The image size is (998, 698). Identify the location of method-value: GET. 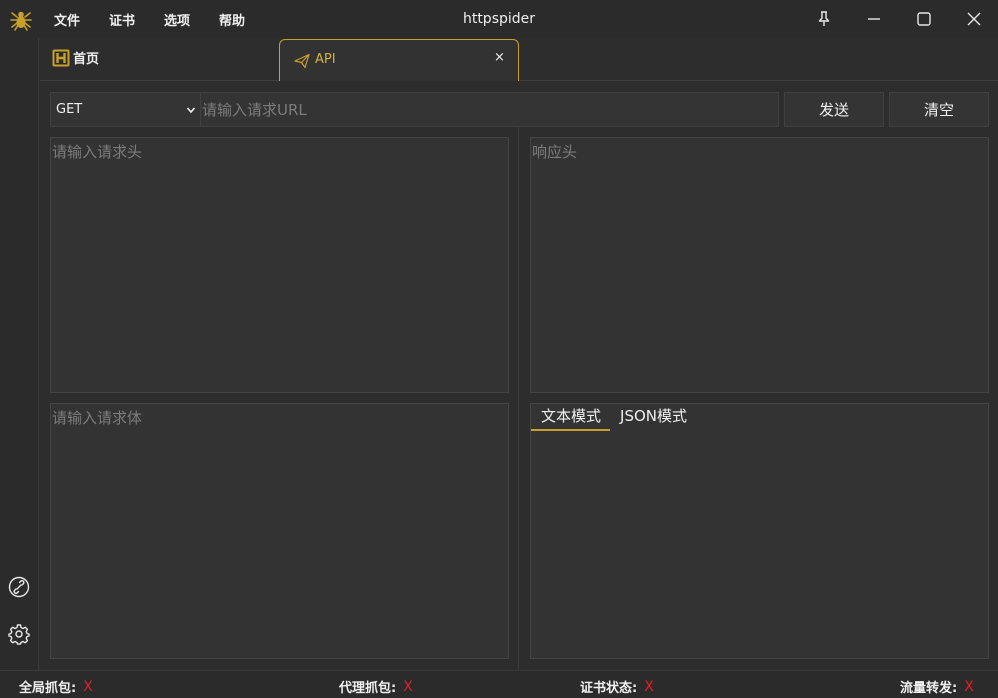
(69, 109).